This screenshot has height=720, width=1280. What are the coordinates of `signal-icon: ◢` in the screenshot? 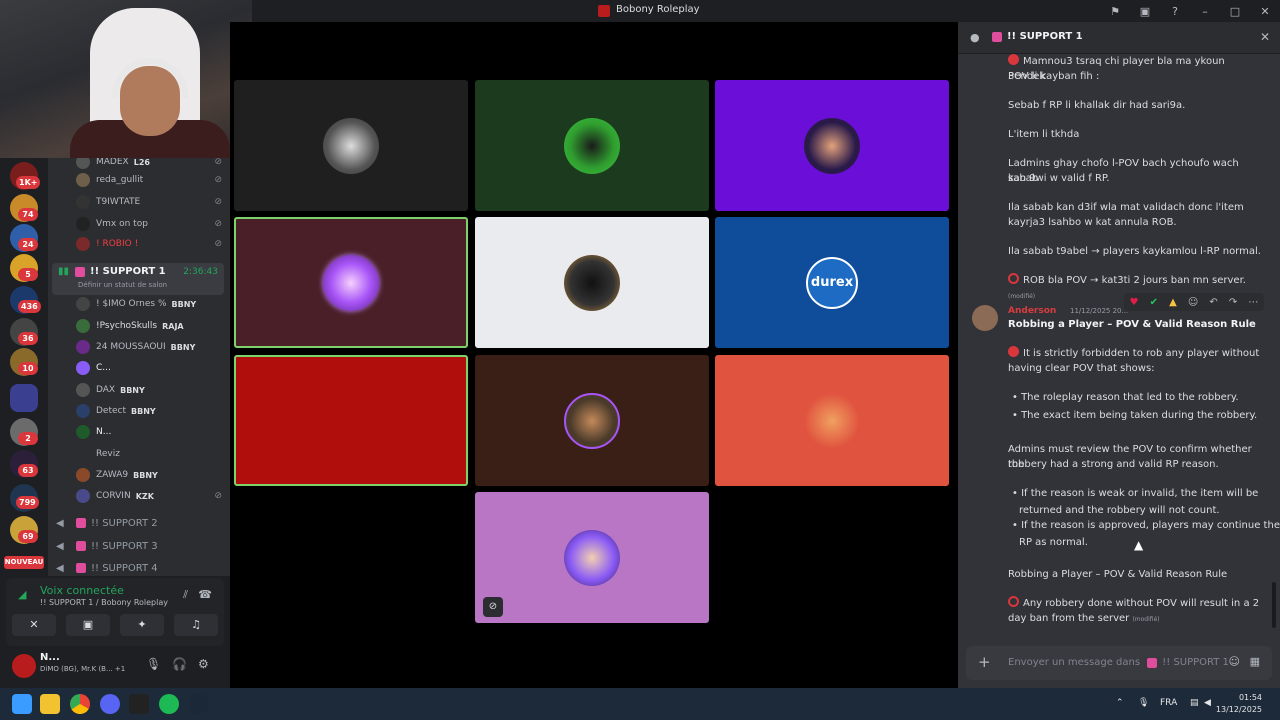 It's located at (22, 594).